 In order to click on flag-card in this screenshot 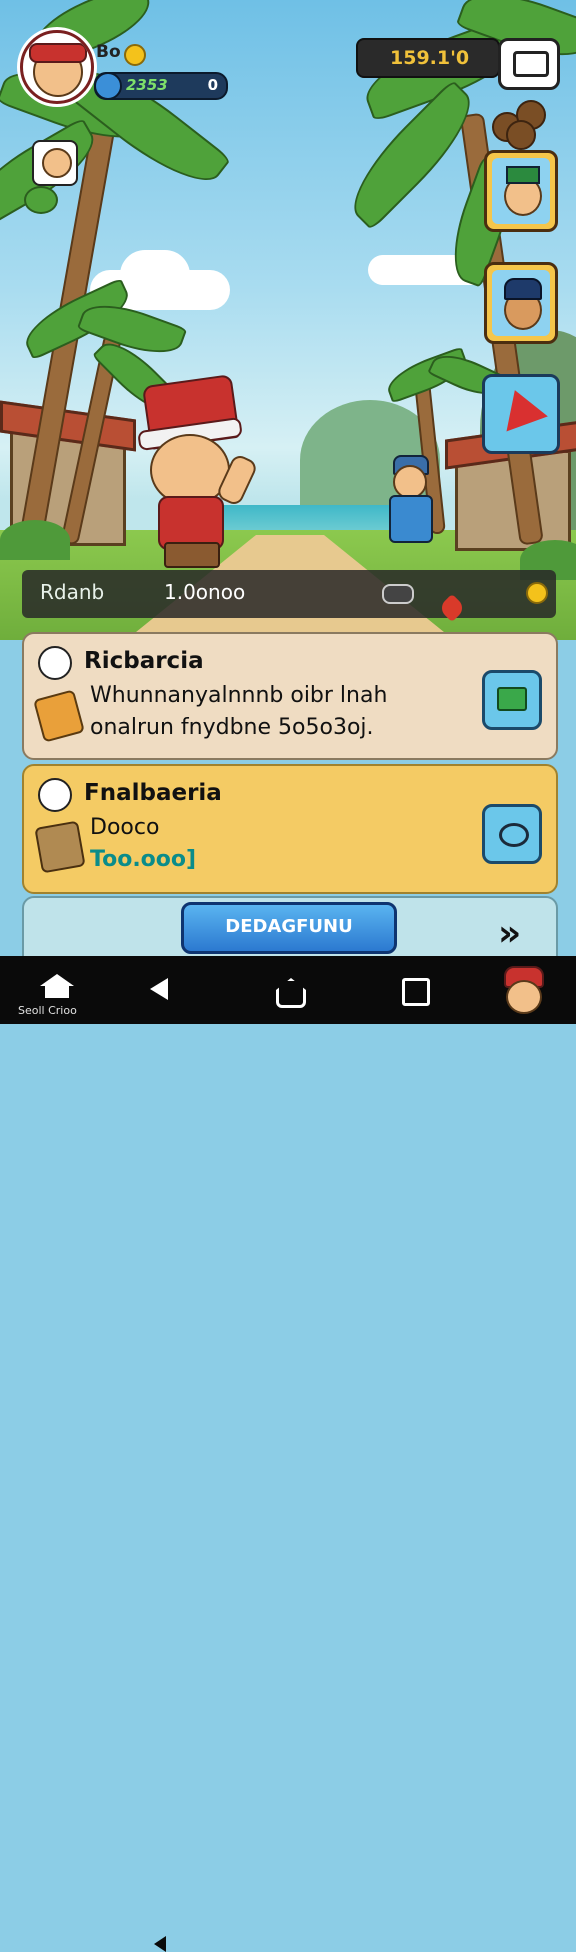, I will do `click(521, 414)`.